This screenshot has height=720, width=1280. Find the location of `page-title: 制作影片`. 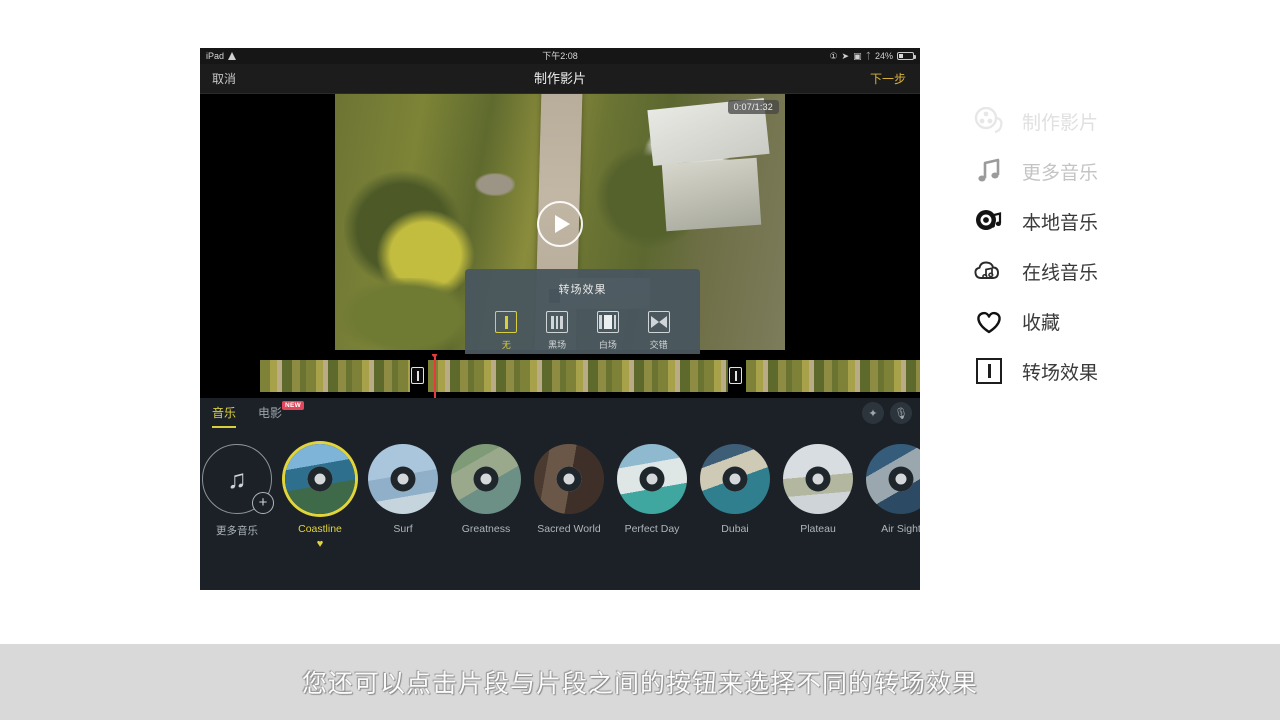

page-title: 制作影片 is located at coordinates (559, 78).